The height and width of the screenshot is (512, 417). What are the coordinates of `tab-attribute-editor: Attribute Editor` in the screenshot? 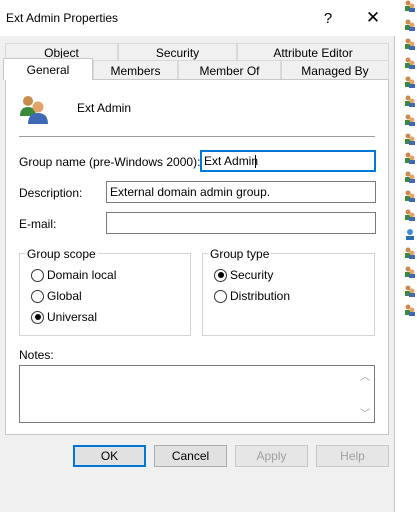 It's located at (313, 52).